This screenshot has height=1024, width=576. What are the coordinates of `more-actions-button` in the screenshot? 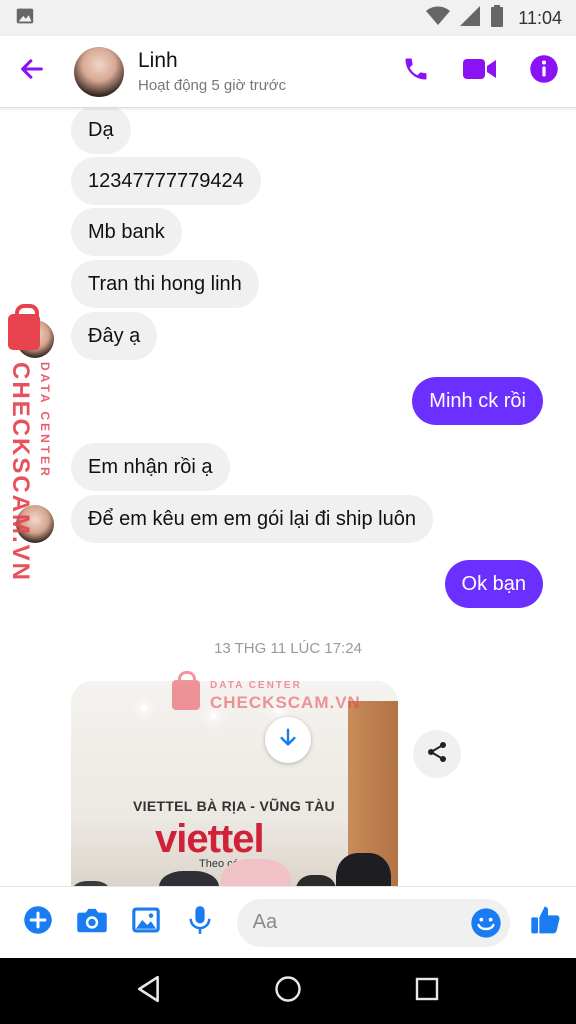 It's located at (38, 923).